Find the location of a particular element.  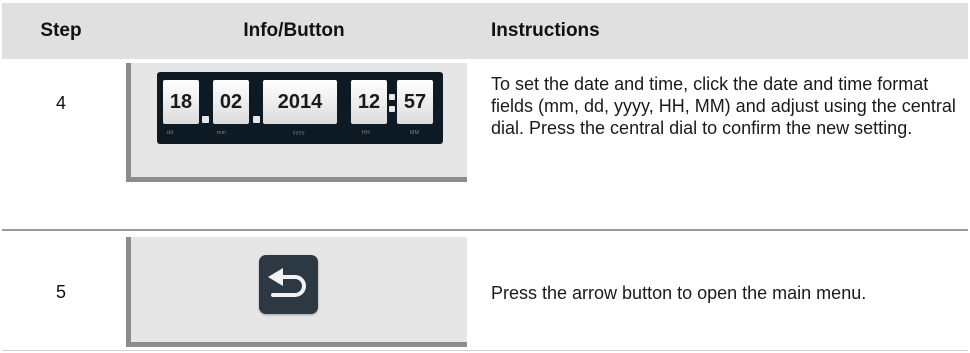

back-arrow-icon is located at coordinates (287, 282).